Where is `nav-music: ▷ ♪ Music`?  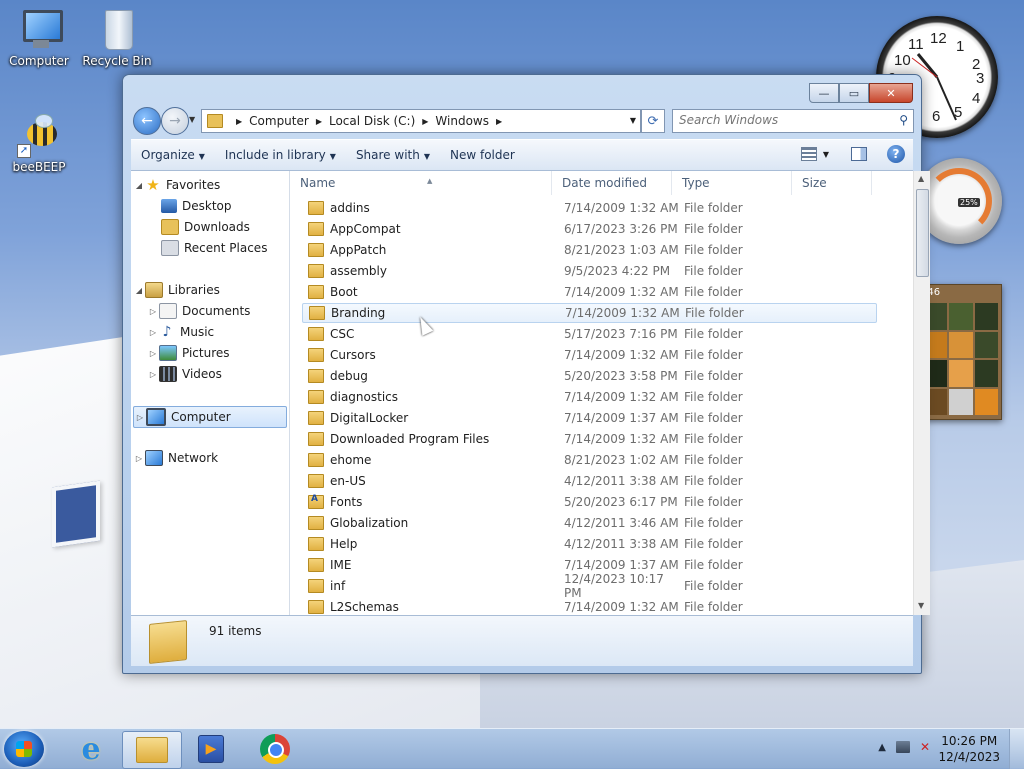
nav-music: ▷ ♪ Music is located at coordinates (180, 332).